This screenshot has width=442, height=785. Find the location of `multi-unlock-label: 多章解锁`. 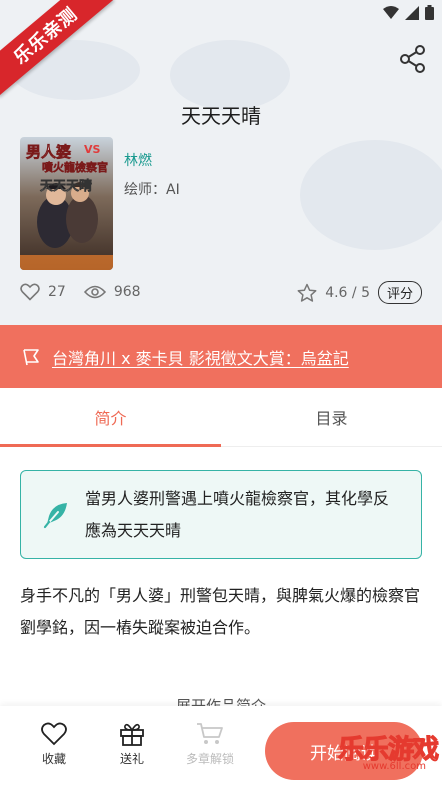

multi-unlock-label: 多章解锁 is located at coordinates (209, 759).